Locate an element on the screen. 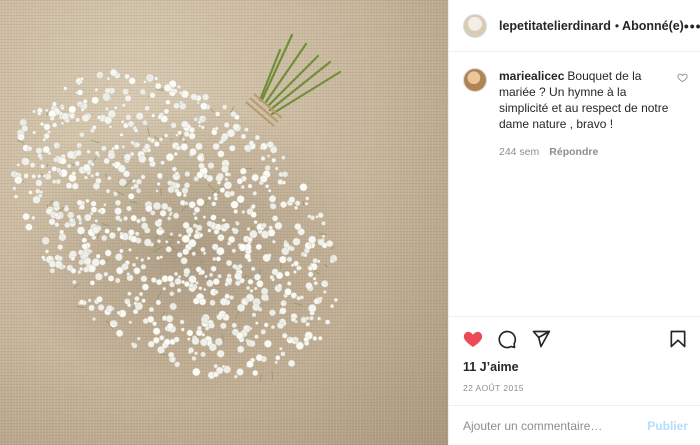 The image size is (700, 445). publish-button: Publier is located at coordinates (667, 426).